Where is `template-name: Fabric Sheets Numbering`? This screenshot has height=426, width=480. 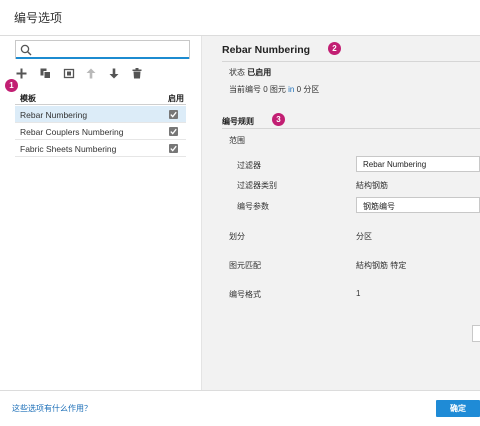 template-name: Fabric Sheets Numbering is located at coordinates (68, 149).